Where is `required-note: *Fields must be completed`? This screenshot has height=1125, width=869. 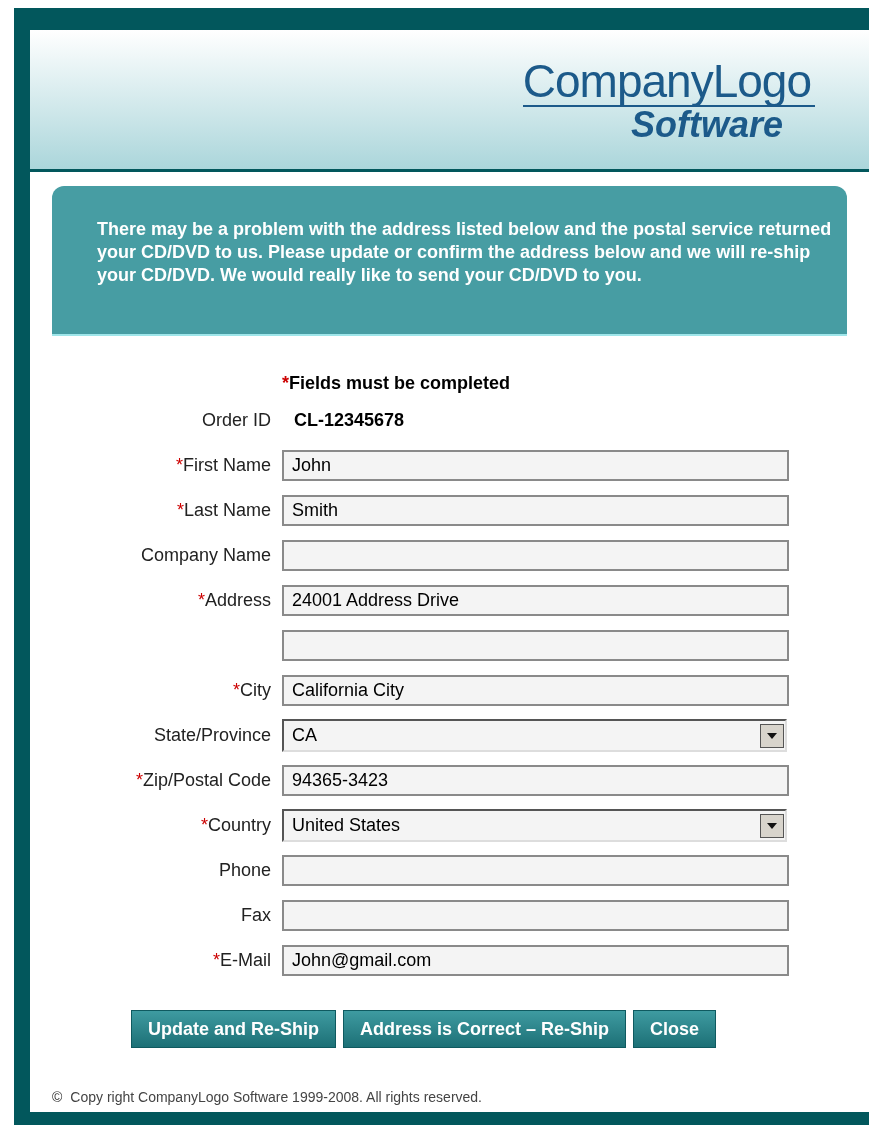
required-note: *Fields must be completed is located at coordinates (396, 383).